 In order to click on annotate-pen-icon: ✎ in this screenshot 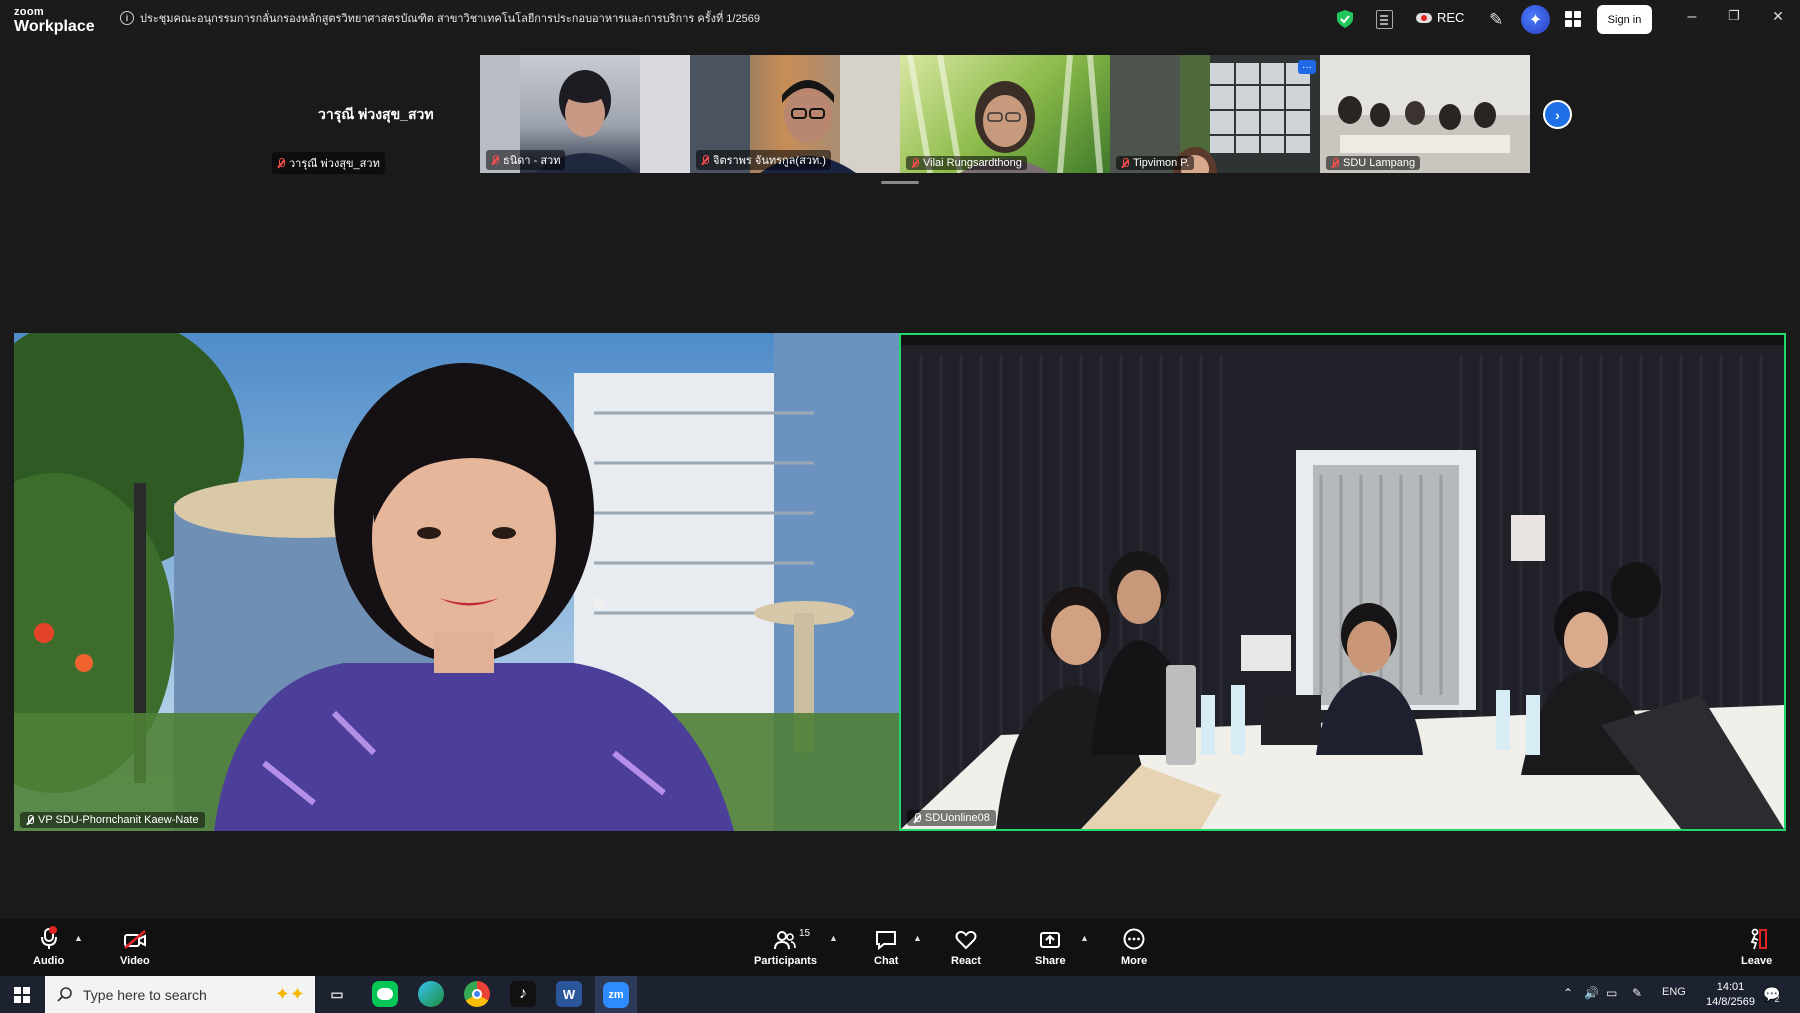, I will do `click(1496, 20)`.